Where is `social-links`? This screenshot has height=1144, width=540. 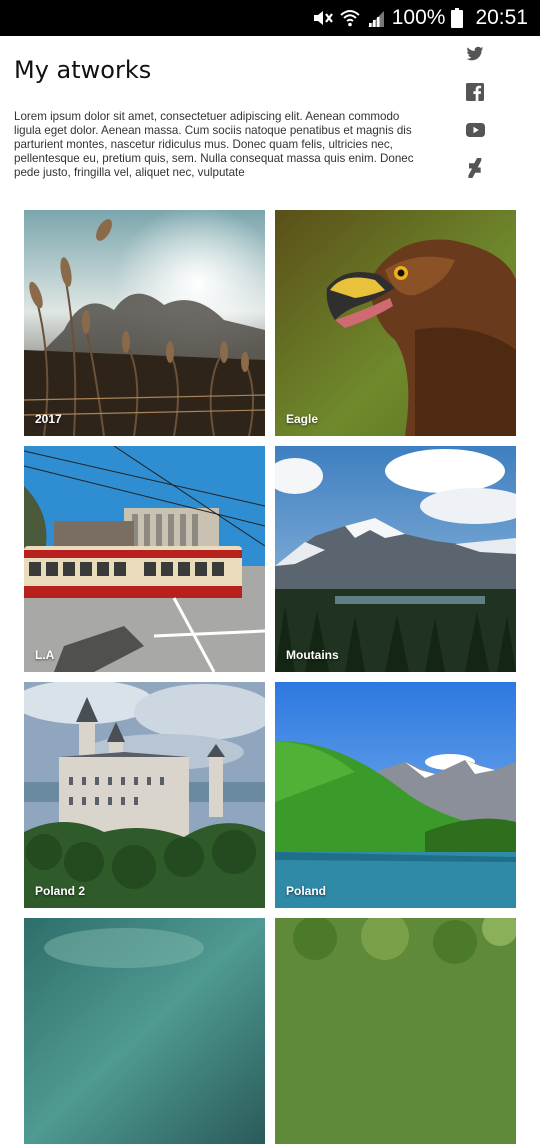 social-links is located at coordinates (475, 111).